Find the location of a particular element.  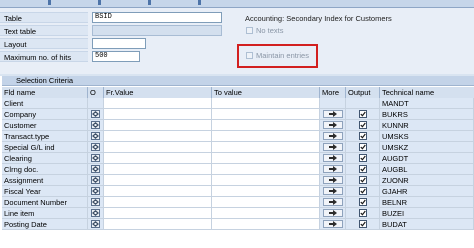

col-technical-name: Technical name is located at coordinates (427, 92).